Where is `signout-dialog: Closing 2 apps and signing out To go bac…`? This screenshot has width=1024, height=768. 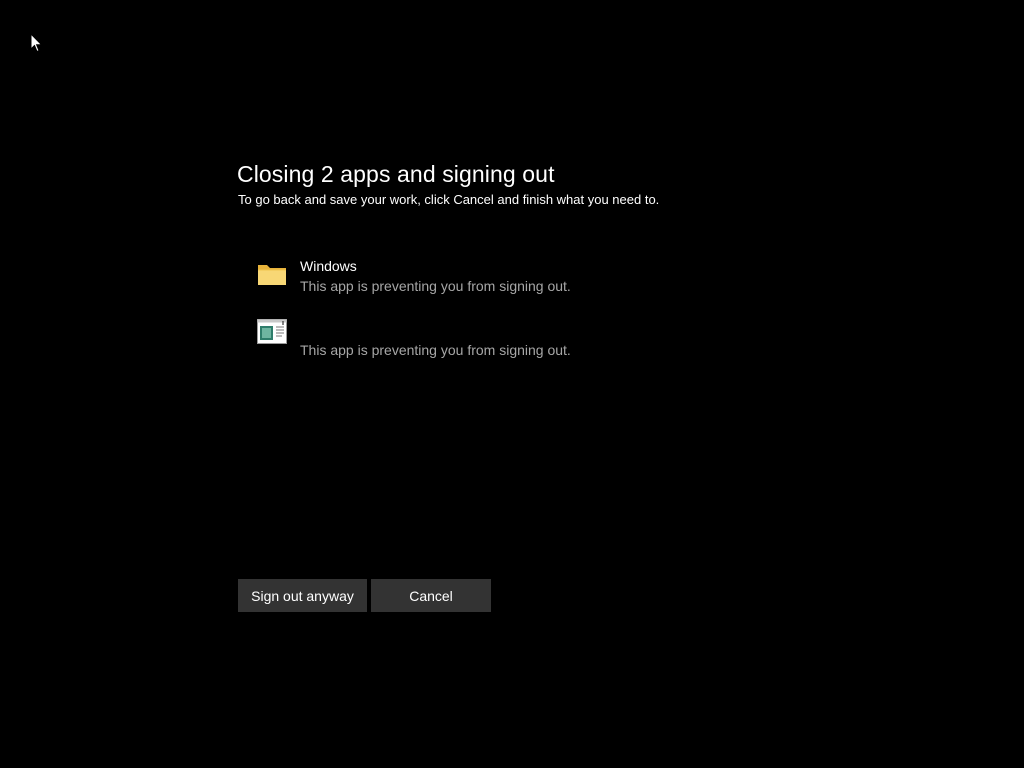
signout-dialog: Closing 2 apps and signing out To go bac… is located at coordinates (517, 259).